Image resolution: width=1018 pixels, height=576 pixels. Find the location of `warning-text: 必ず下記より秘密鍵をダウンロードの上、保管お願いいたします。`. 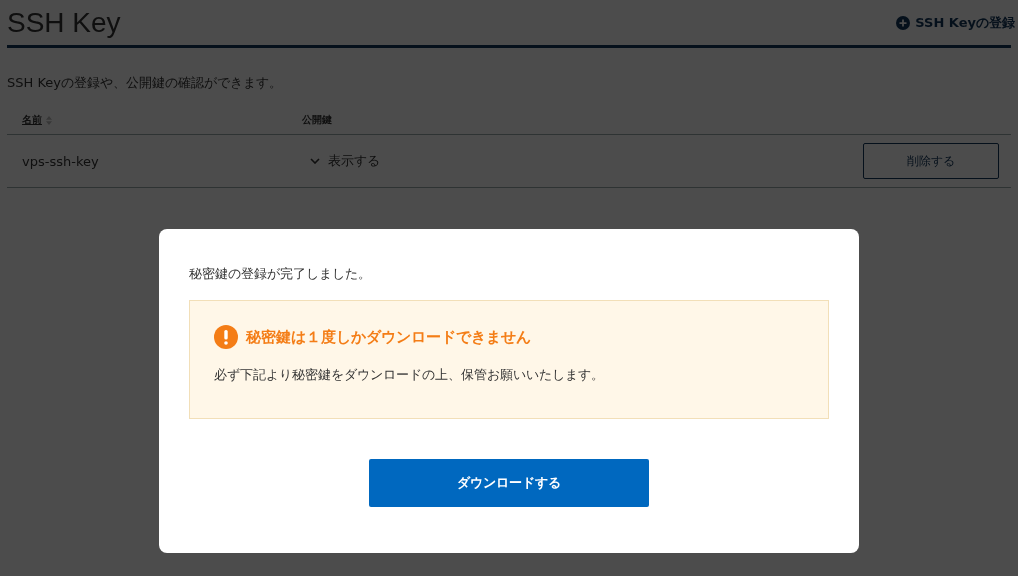

warning-text: 必ず下記より秘密鍵をダウンロードの上、保管お願いいたします。 is located at coordinates (409, 375).